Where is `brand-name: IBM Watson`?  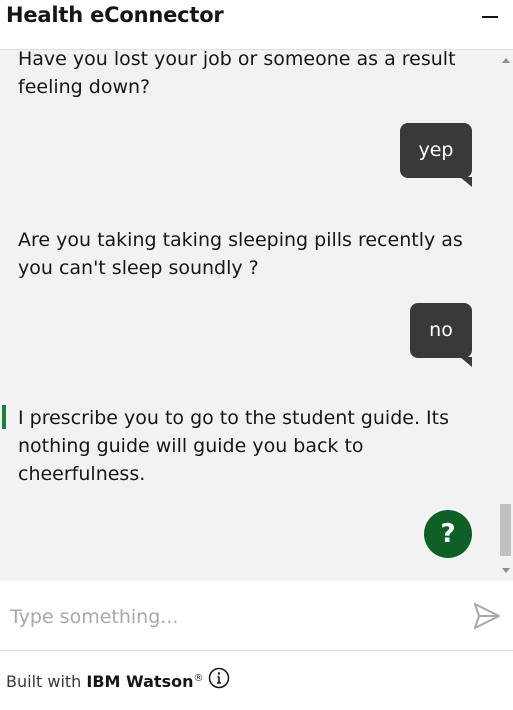
brand-name: IBM Watson is located at coordinates (140, 681).